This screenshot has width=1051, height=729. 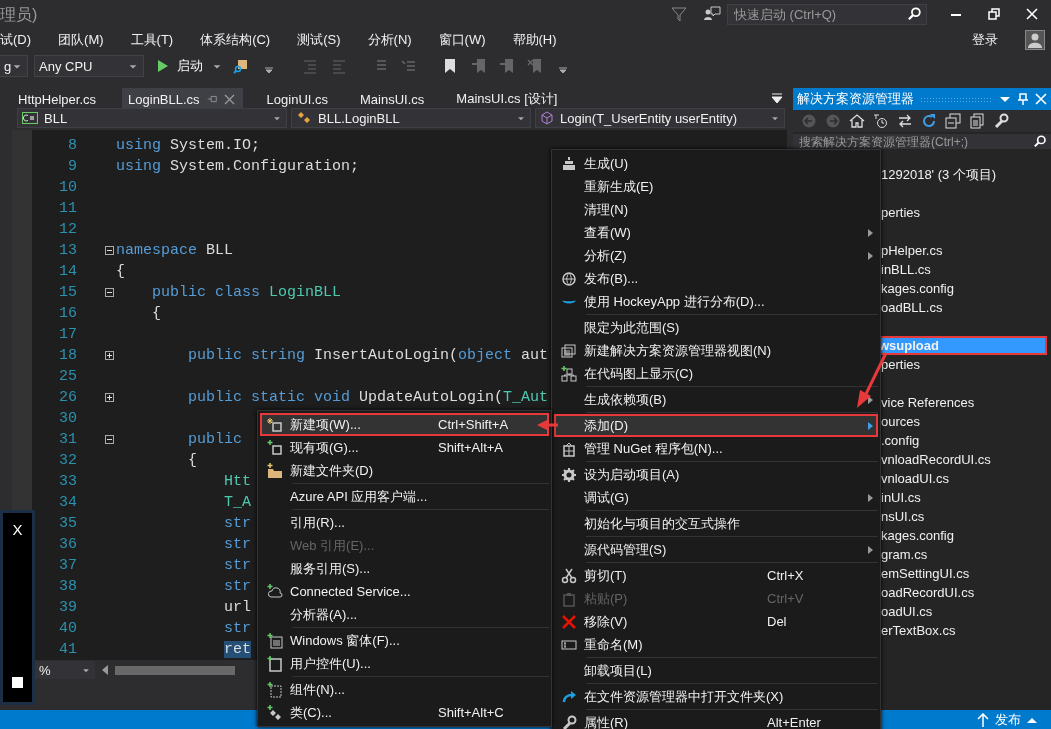 What do you see at coordinates (716, 621) in the screenshot?
I see `menu-item: 移除(V) Del` at bounding box center [716, 621].